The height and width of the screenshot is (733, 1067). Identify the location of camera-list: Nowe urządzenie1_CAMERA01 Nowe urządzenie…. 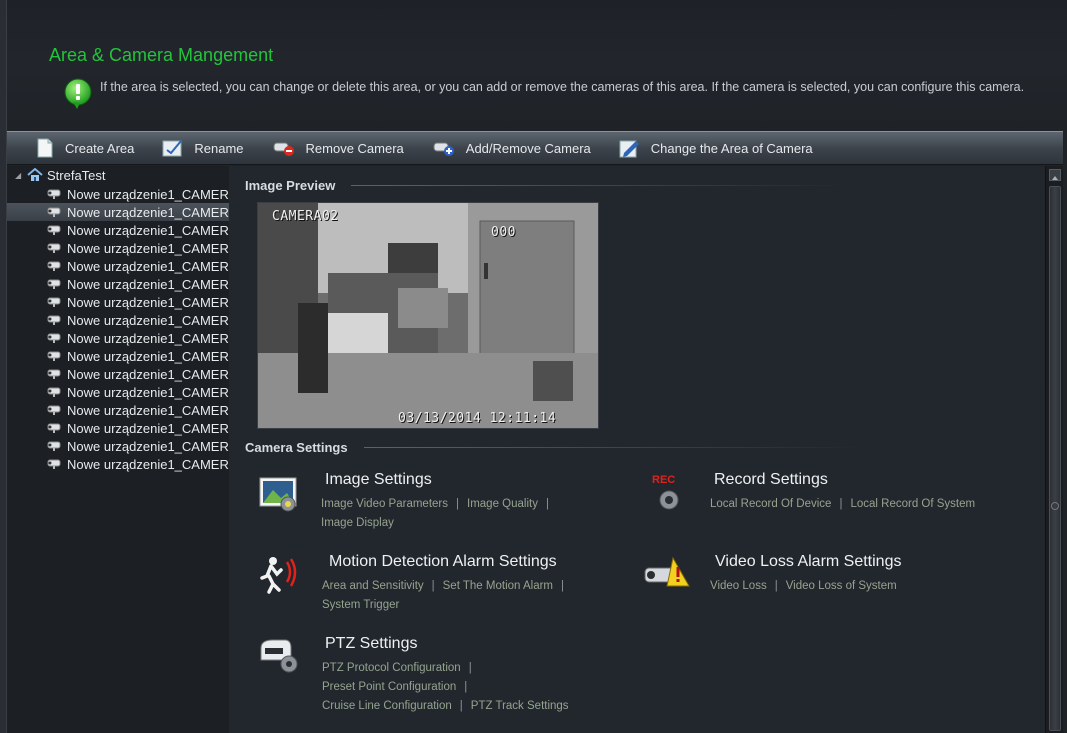
(118, 329).